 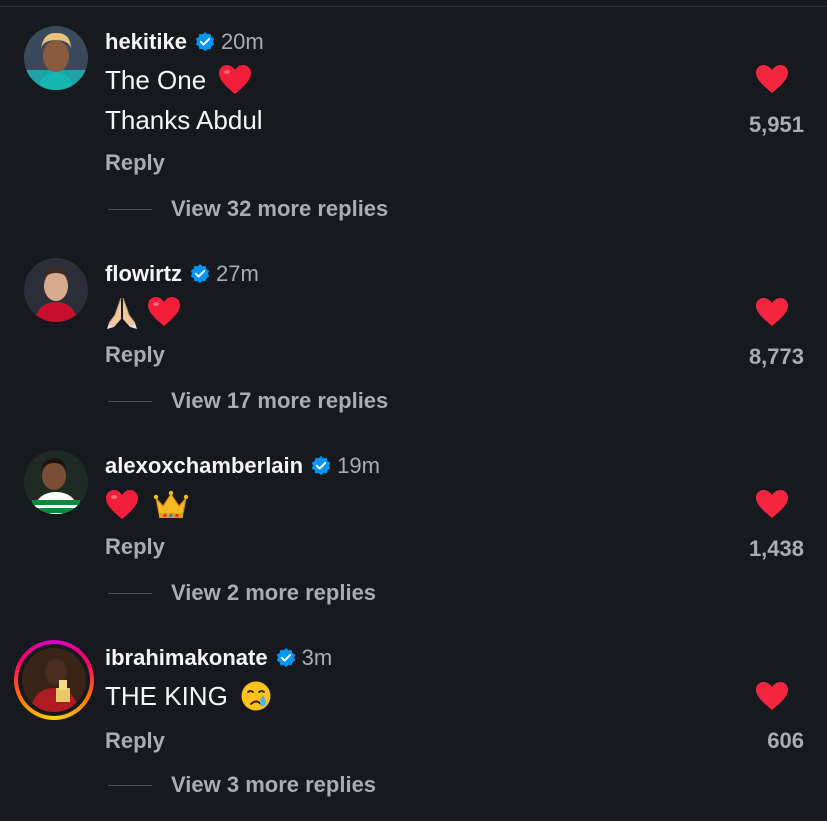 What do you see at coordinates (274, 592) in the screenshot?
I see `view-replies-label: View 2 more replies` at bounding box center [274, 592].